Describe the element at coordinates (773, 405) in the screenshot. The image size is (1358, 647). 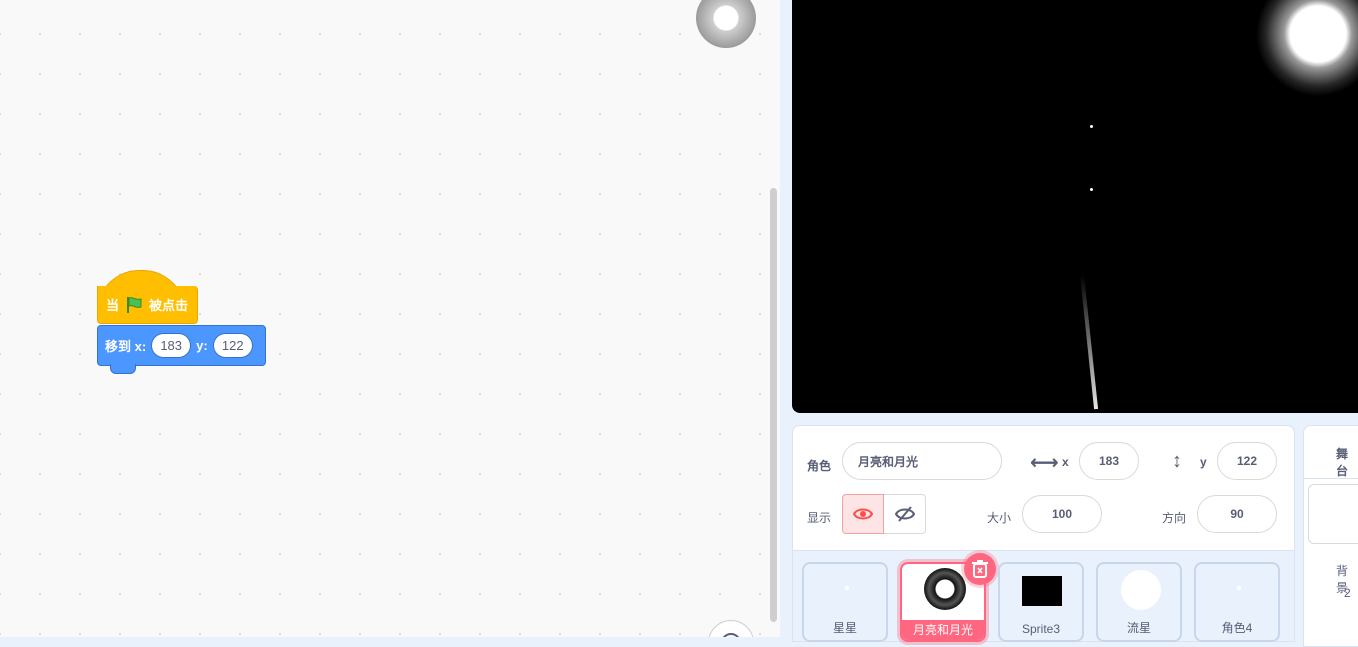
I see `workspace-scrollbar` at that location.